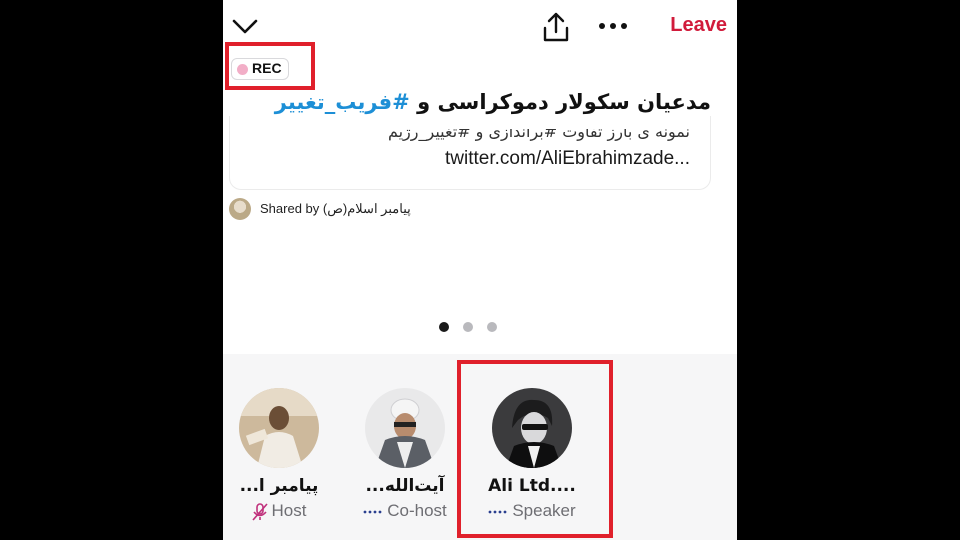  Describe the element at coordinates (245, 26) in the screenshot. I see `chevron-down-icon` at that location.